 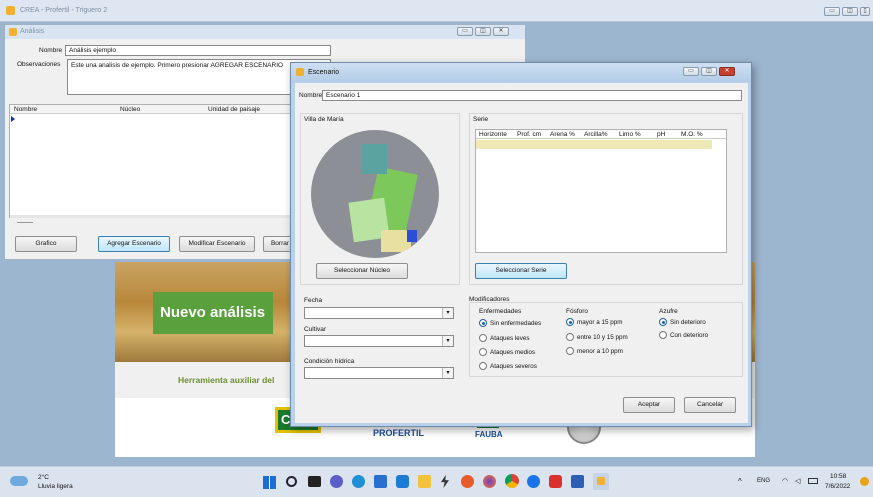 What do you see at coordinates (46, 244) in the screenshot?
I see `grafico-button: Grafico` at bounding box center [46, 244].